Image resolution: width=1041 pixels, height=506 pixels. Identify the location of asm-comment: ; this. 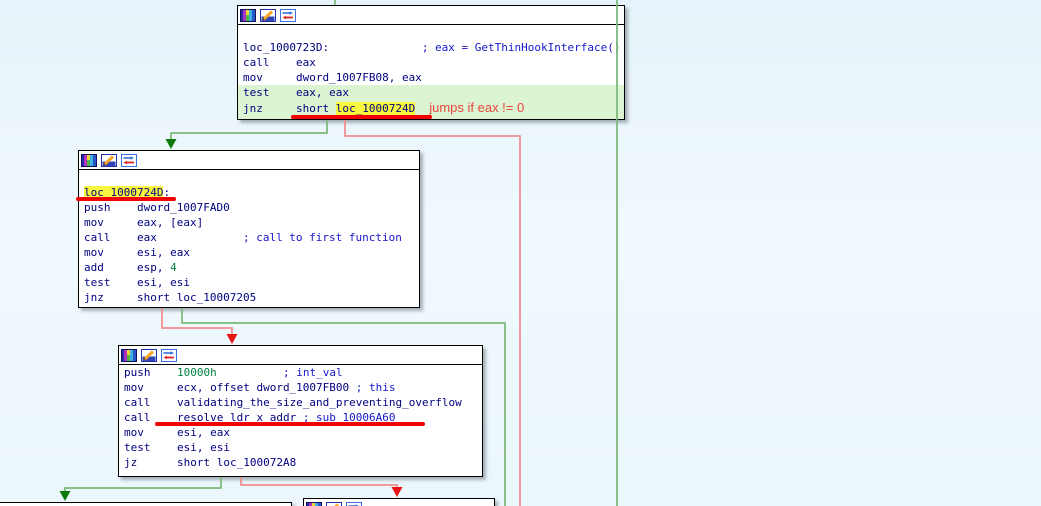
(375, 387).